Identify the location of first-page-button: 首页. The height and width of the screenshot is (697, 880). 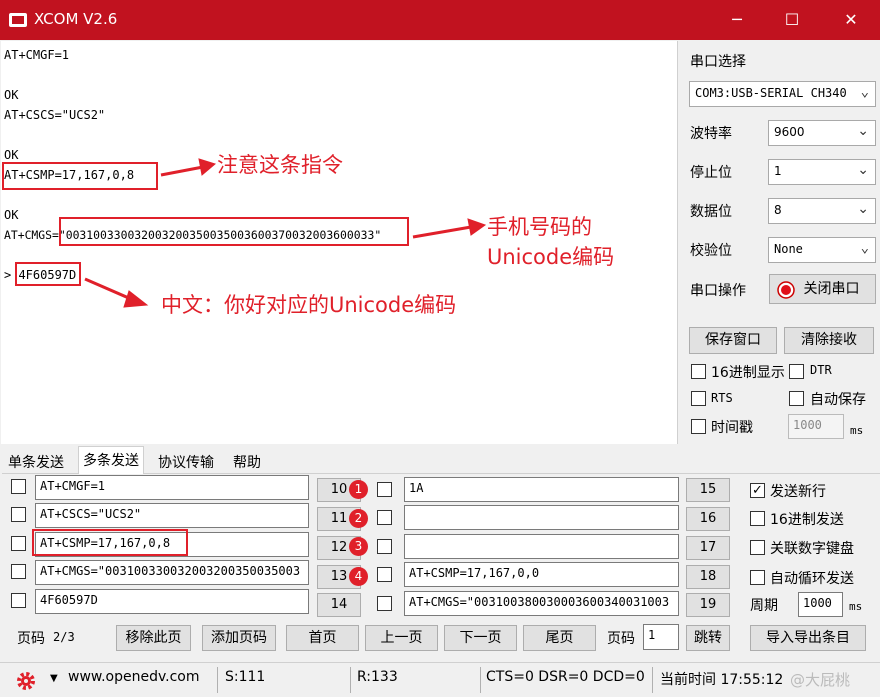
(322, 638).